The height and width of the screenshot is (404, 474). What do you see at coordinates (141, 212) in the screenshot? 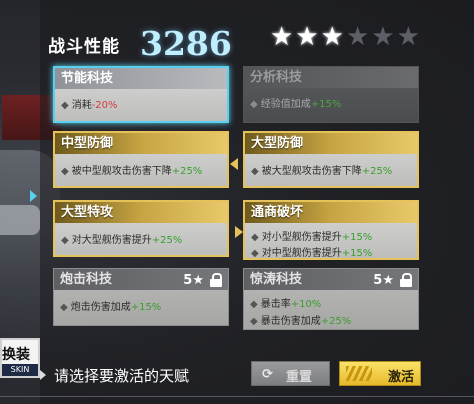
I see `talent-title: 大型特攻` at bounding box center [141, 212].